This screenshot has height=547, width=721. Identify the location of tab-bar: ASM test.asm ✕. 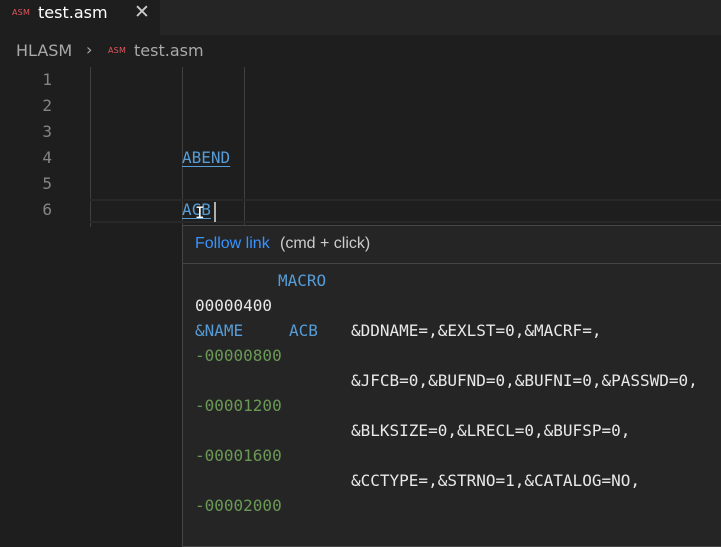
(360, 17).